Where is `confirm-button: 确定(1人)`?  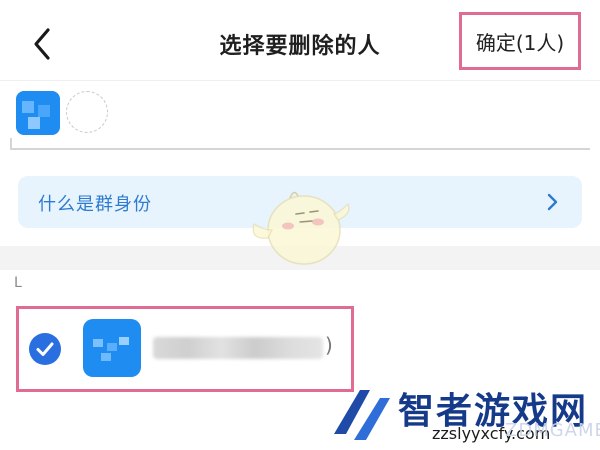
confirm-button: 确定(1人) is located at coordinates (520, 41).